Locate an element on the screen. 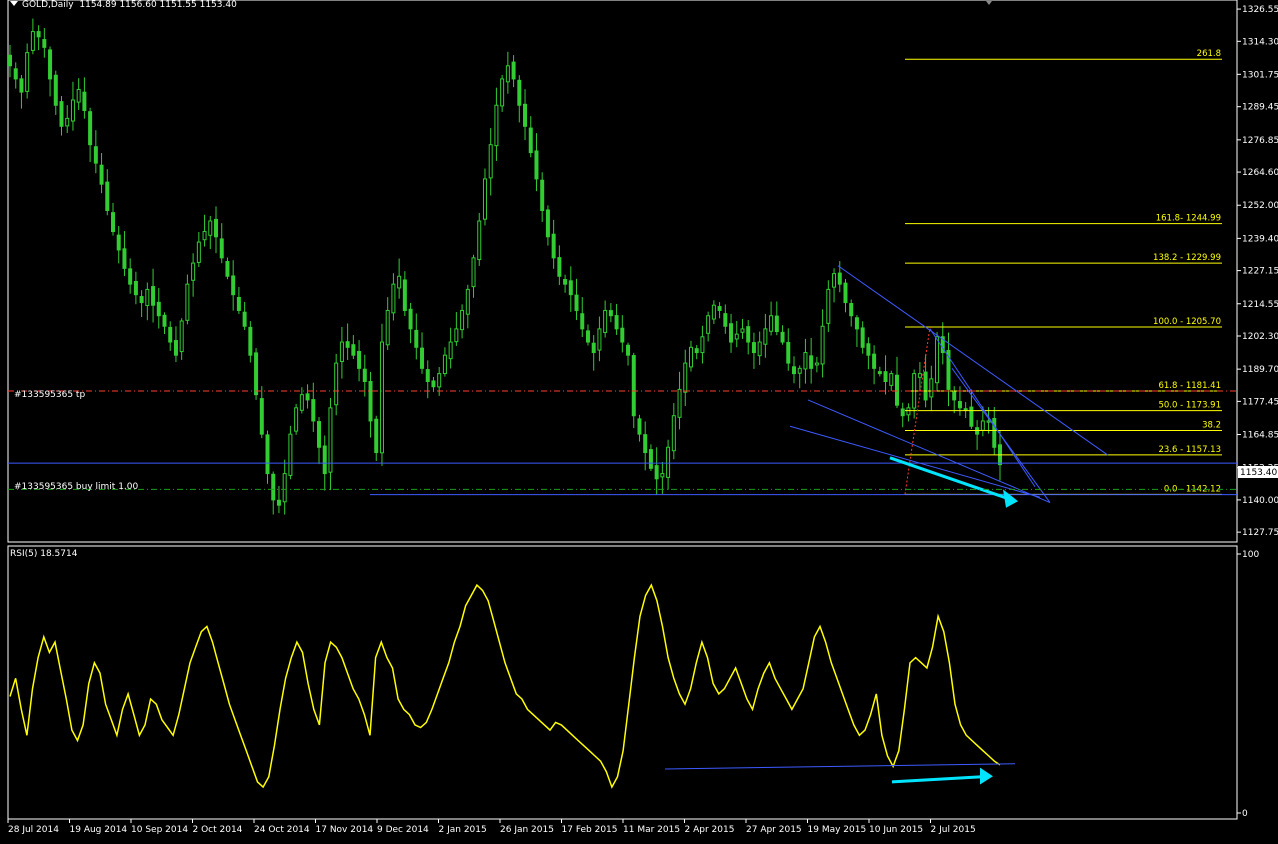  rsi-arrow-head is located at coordinates (986, 776).